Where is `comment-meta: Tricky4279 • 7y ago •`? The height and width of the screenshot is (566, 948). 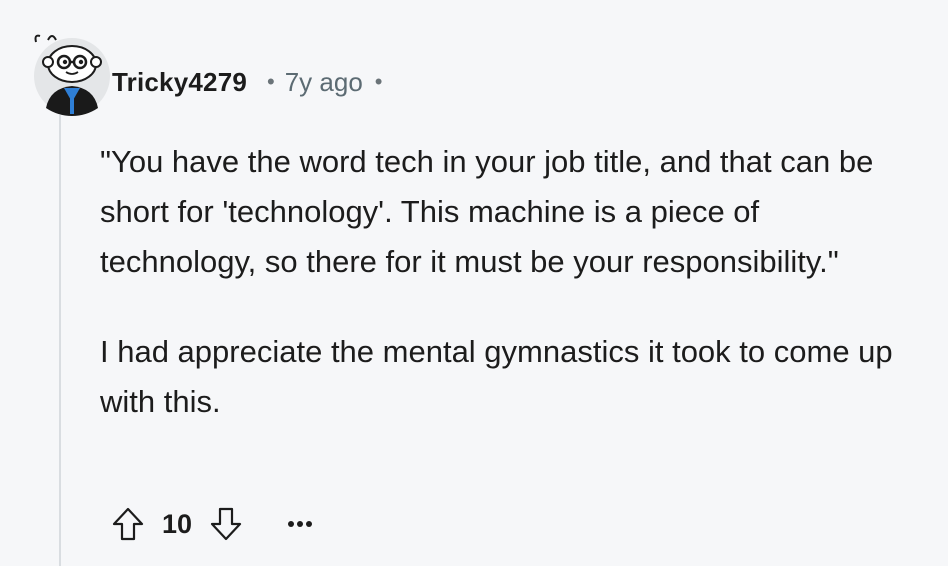
comment-meta: Tricky4279 • 7y ago • is located at coordinates (247, 82).